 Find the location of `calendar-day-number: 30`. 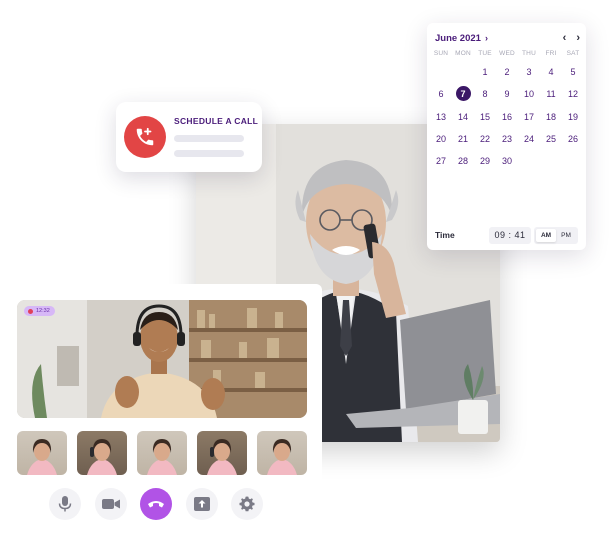

calendar-day-number: 30 is located at coordinates (506, 161).